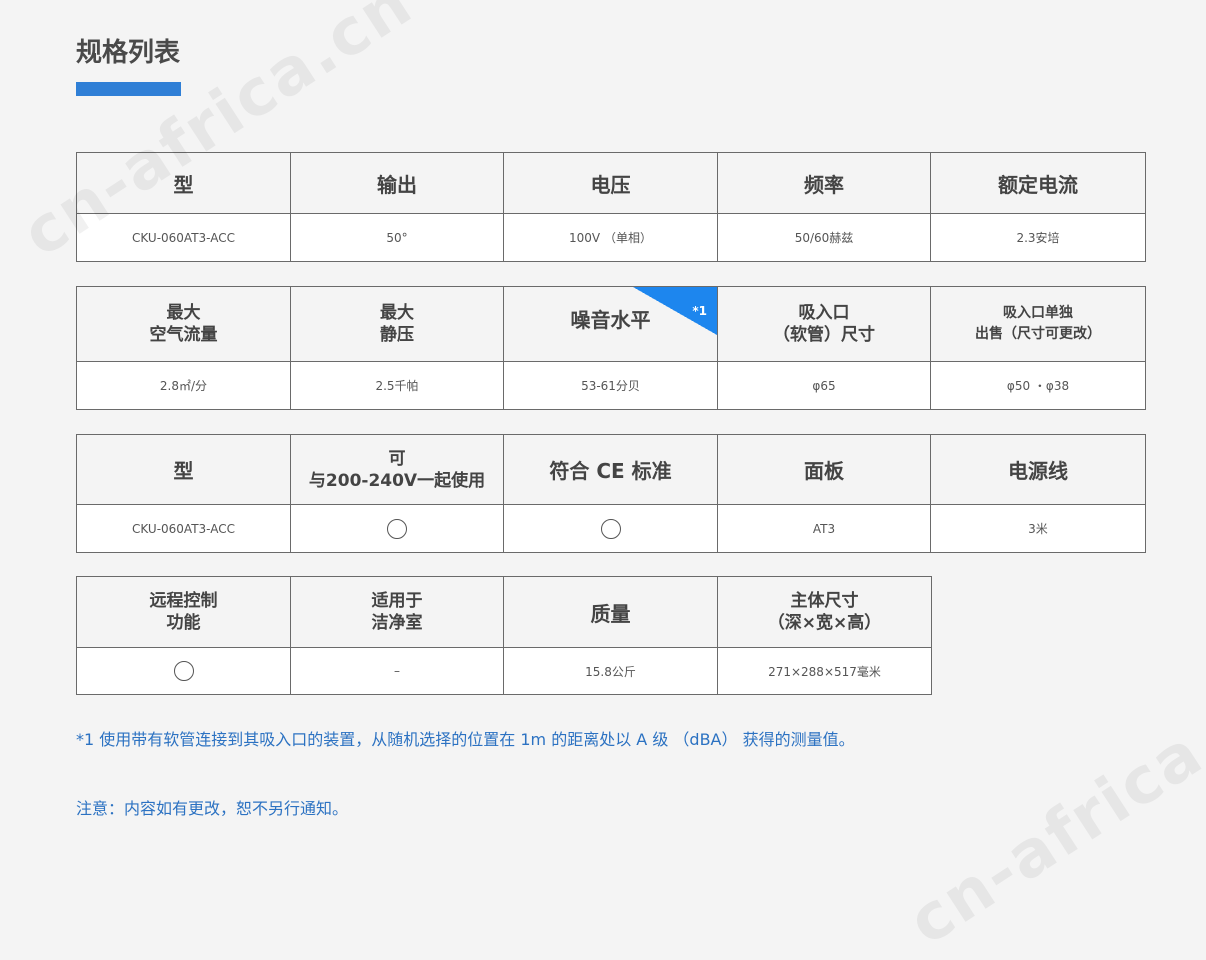  Describe the element at coordinates (397, 601) in the screenshot. I see `header-line: 适用于` at that location.